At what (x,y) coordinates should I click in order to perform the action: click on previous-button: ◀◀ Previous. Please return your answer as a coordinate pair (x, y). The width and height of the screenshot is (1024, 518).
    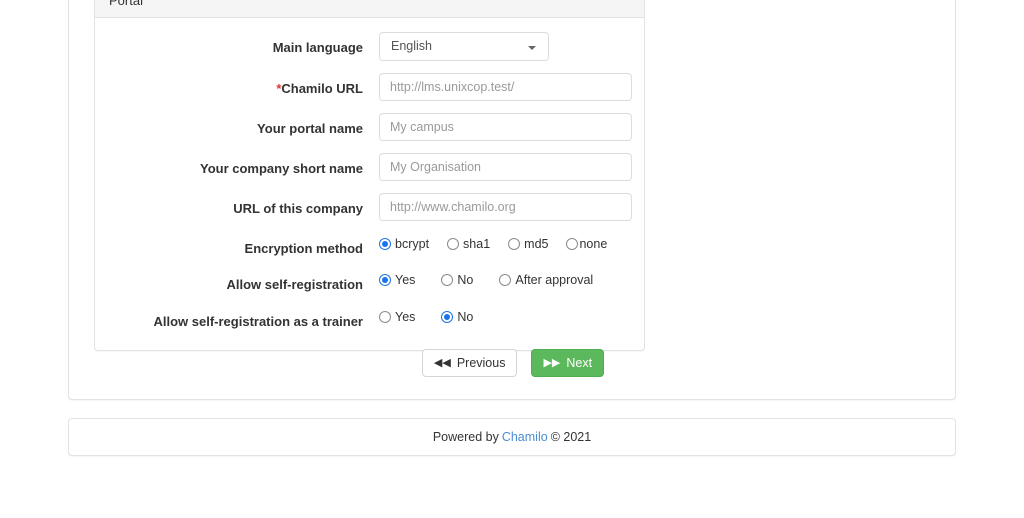
    Looking at the image, I should click on (469, 363).